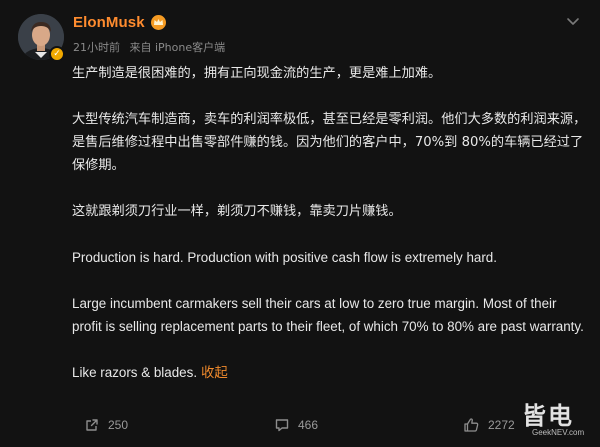  I want to click on post-source: 来自 iPhone客户端, so click(177, 47).